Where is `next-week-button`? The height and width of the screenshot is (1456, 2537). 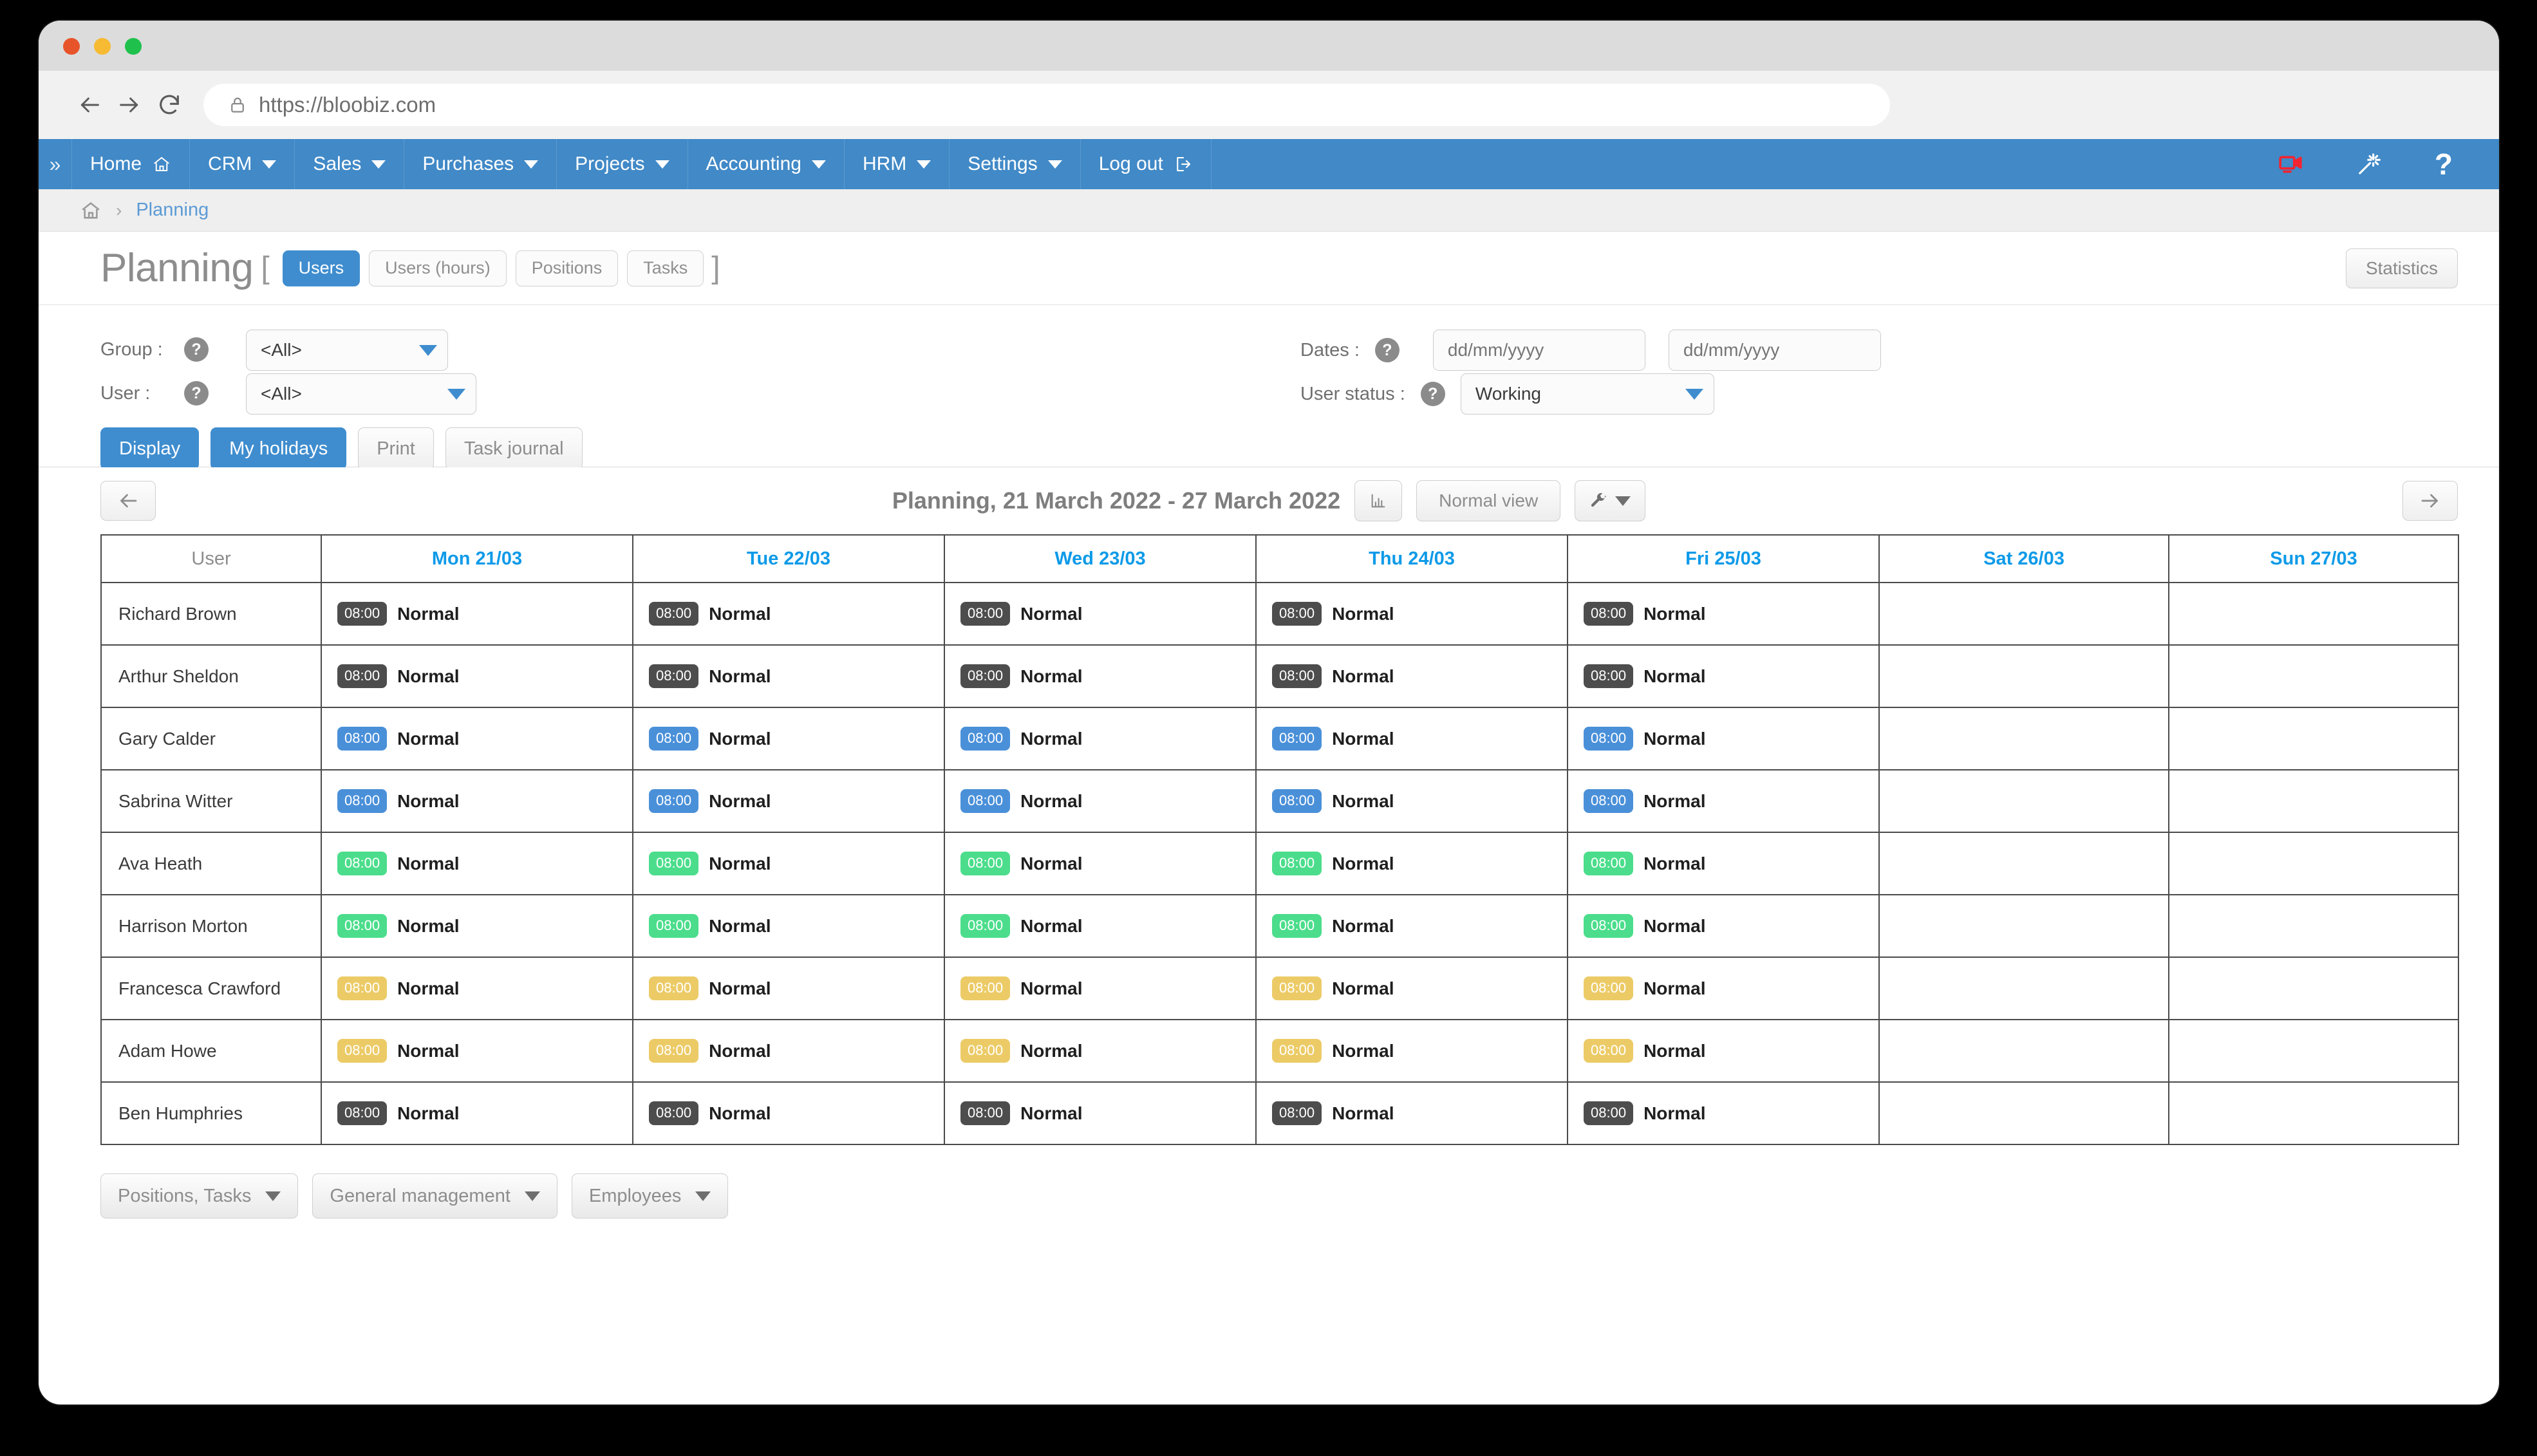
next-week-button is located at coordinates (2430, 501).